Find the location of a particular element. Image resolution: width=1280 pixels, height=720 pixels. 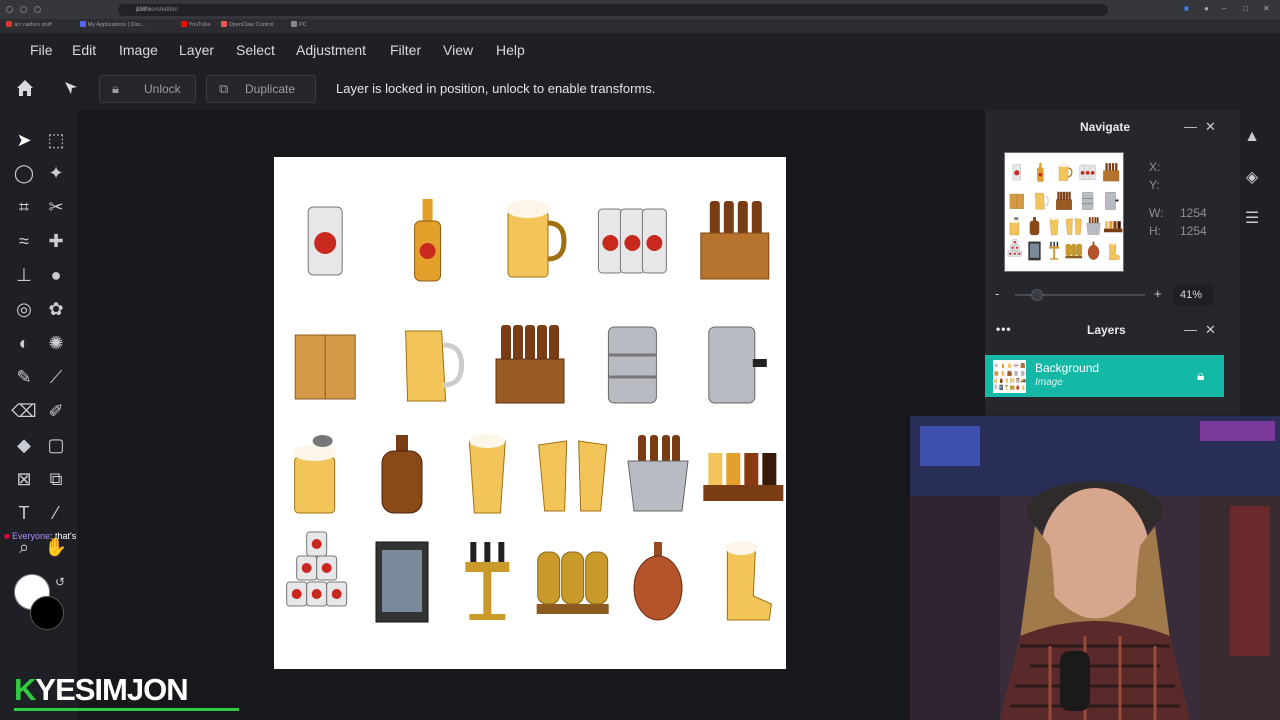

lasso-tool-icon: ◯ is located at coordinates (24, 173).